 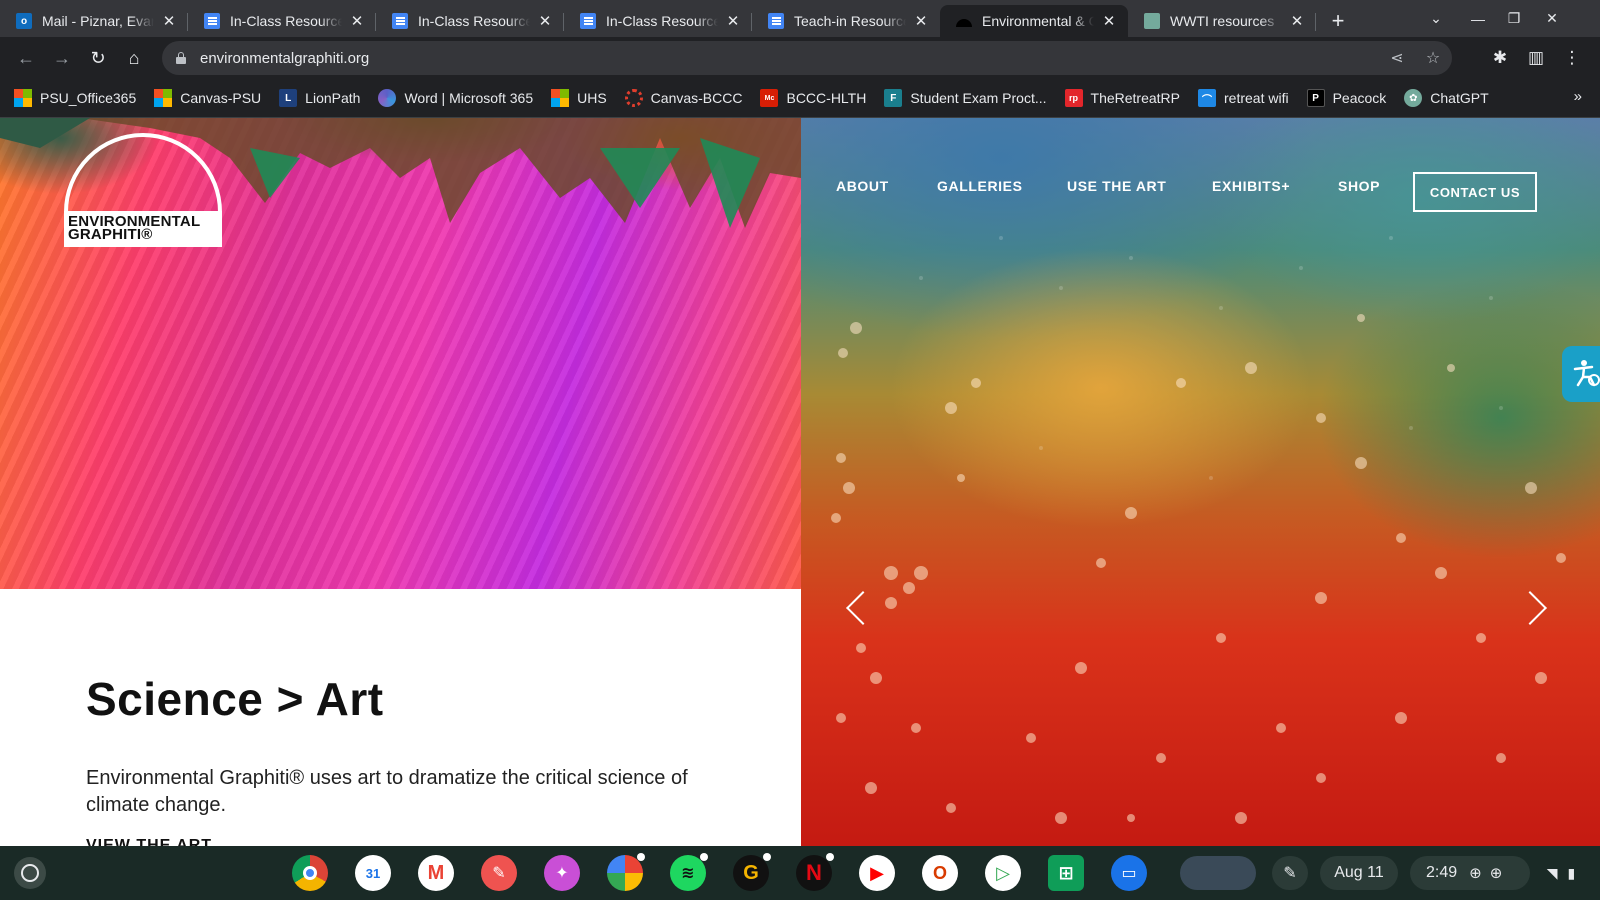 I want to click on bookmark-word-microsoft365: Word | Microsoft 365, so click(x=455, y=98).